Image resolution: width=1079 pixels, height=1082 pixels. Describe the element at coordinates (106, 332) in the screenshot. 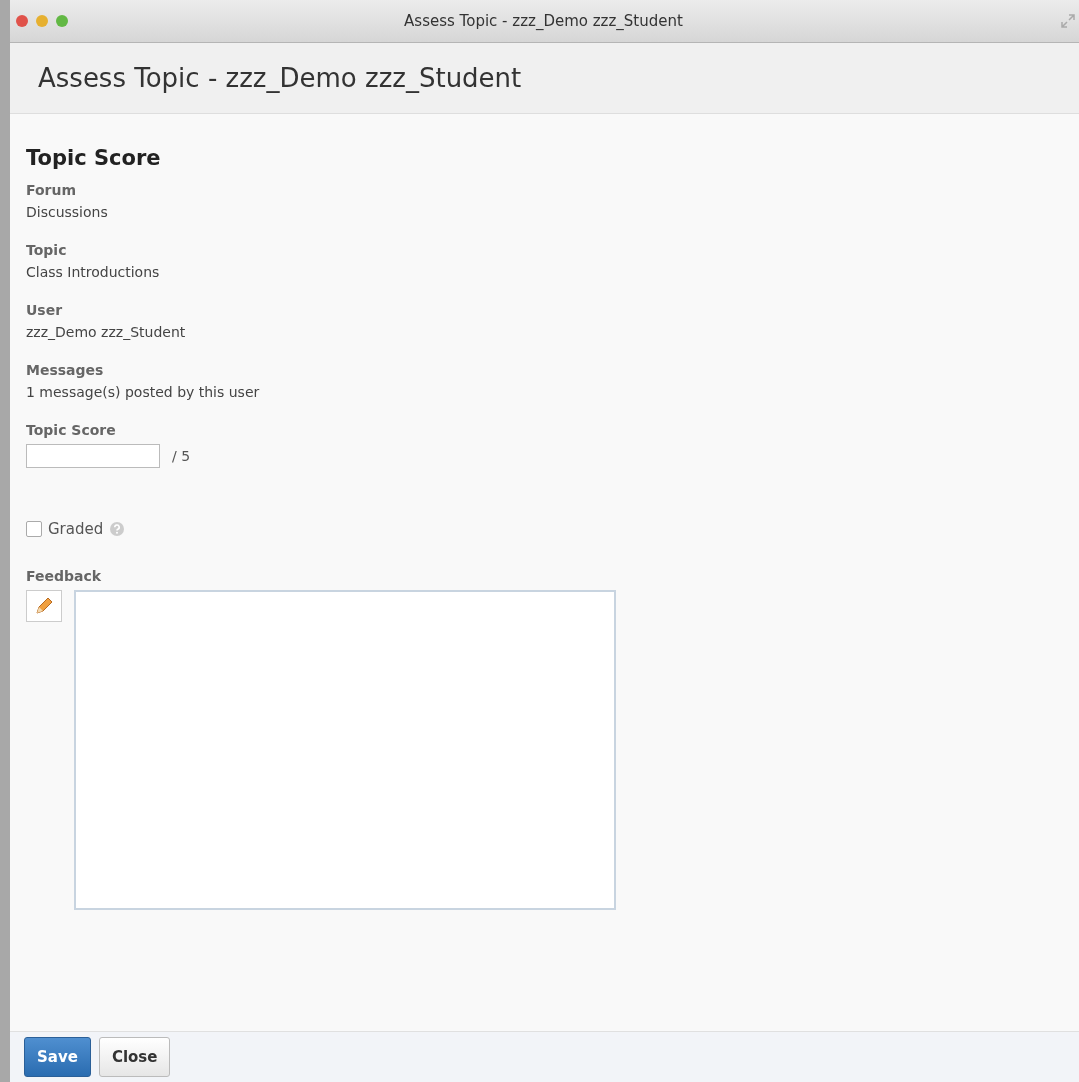

I see `field-value: zzz_Demo zzz_Student` at that location.